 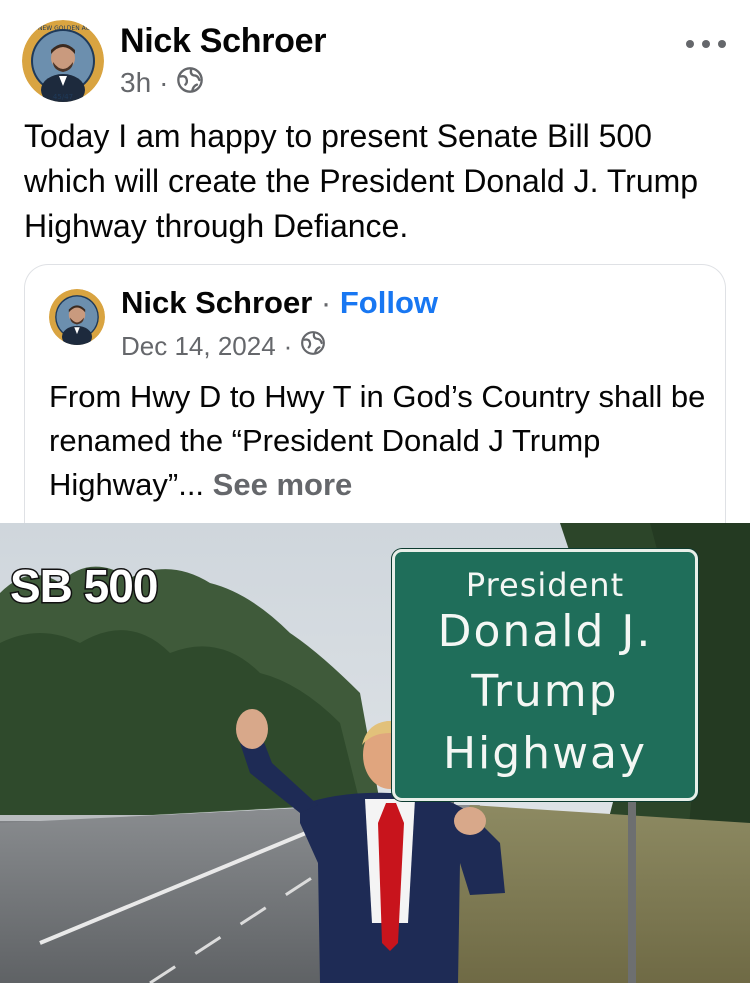 What do you see at coordinates (223, 41) in the screenshot?
I see `author-name: Nick Schroer` at bounding box center [223, 41].